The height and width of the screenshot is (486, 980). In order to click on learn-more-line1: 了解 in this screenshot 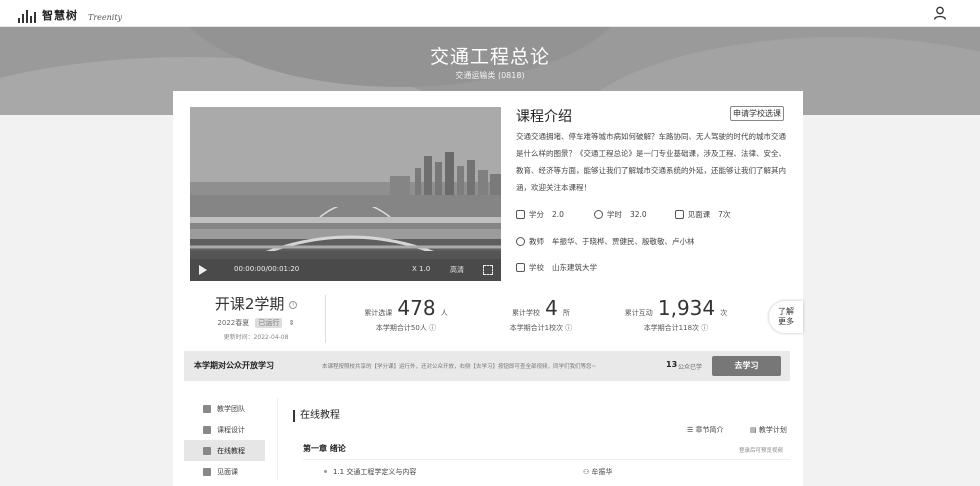, I will do `click(786, 311)`.